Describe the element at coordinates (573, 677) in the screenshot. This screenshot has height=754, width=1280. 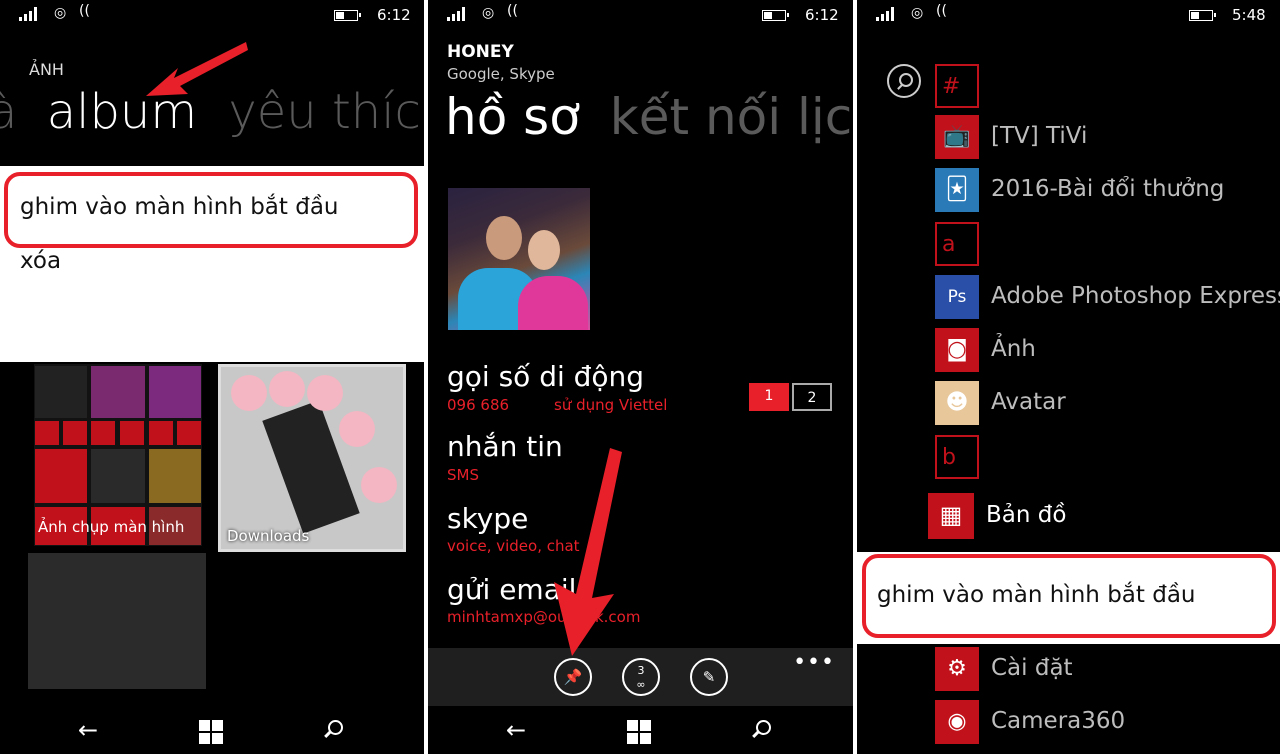
I see `pin-icon: 📌` at that location.